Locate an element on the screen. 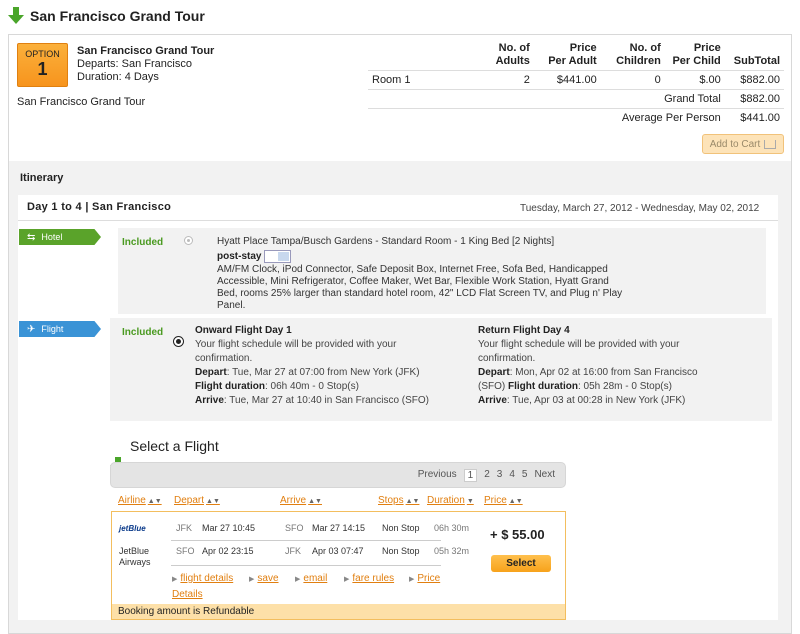 This screenshot has width=800, height=634. package-departs: Departs: San Francisco is located at coordinates (134, 64).